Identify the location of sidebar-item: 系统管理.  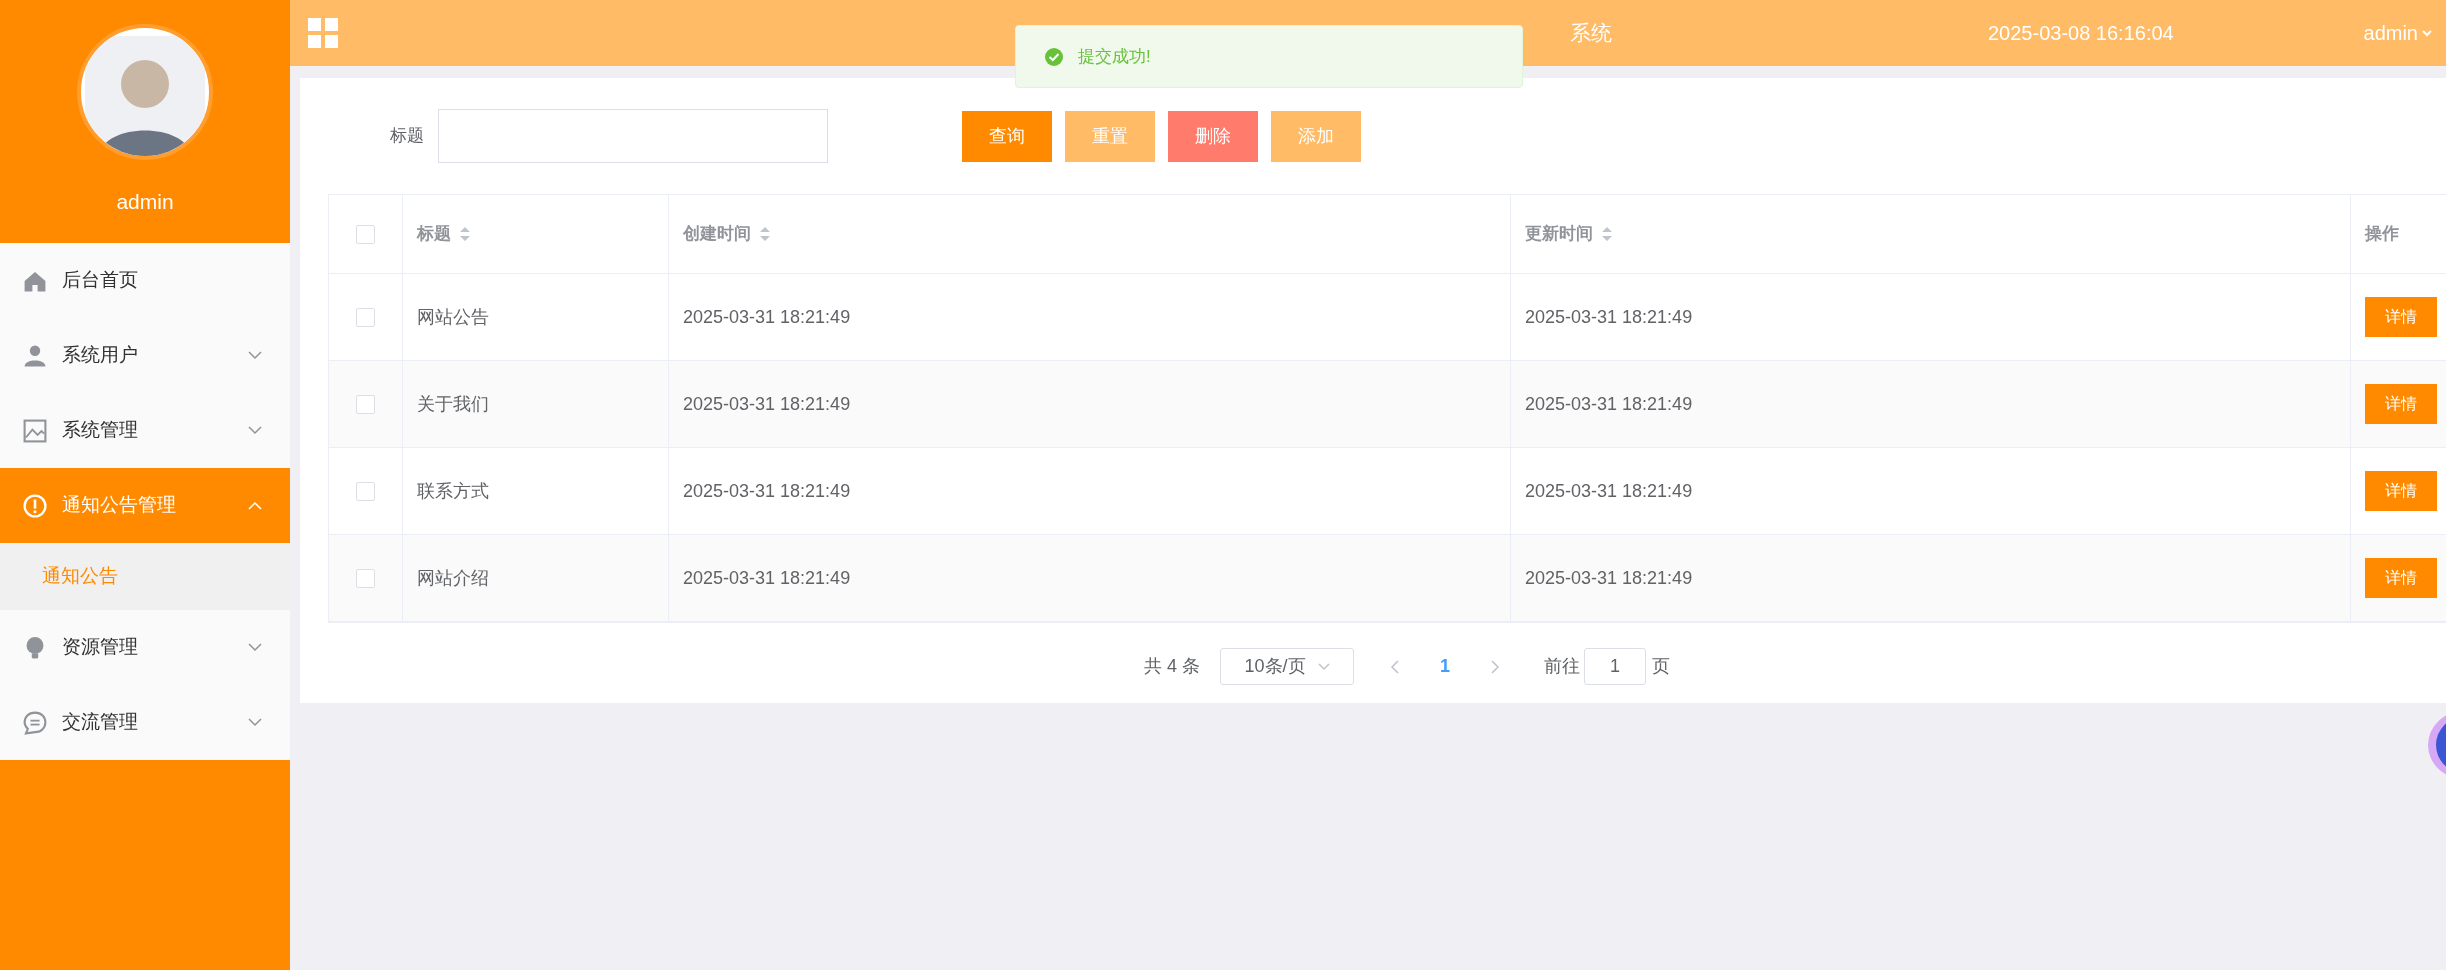
(145, 430).